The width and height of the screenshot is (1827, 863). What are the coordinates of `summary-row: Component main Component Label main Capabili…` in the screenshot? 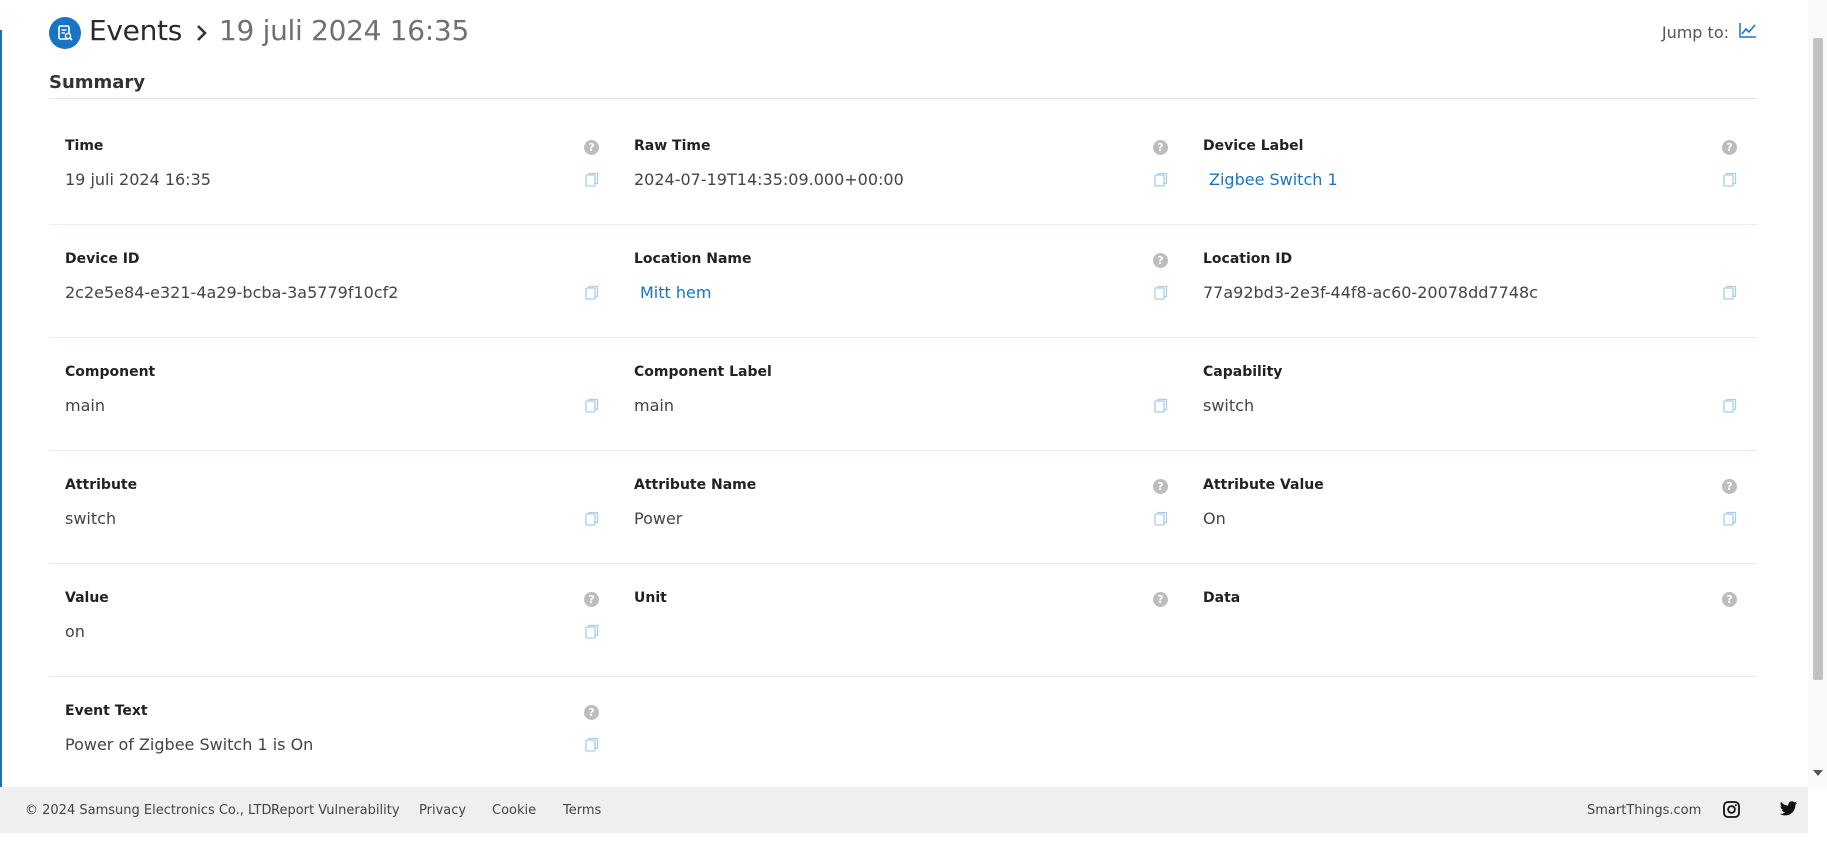 It's located at (903, 394).